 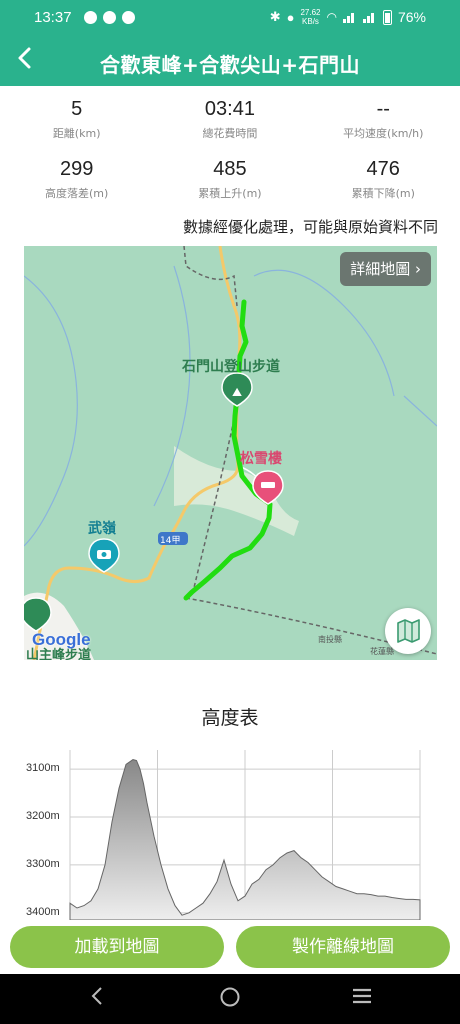 I want to click on signal-icon, so click(x=349, y=17).